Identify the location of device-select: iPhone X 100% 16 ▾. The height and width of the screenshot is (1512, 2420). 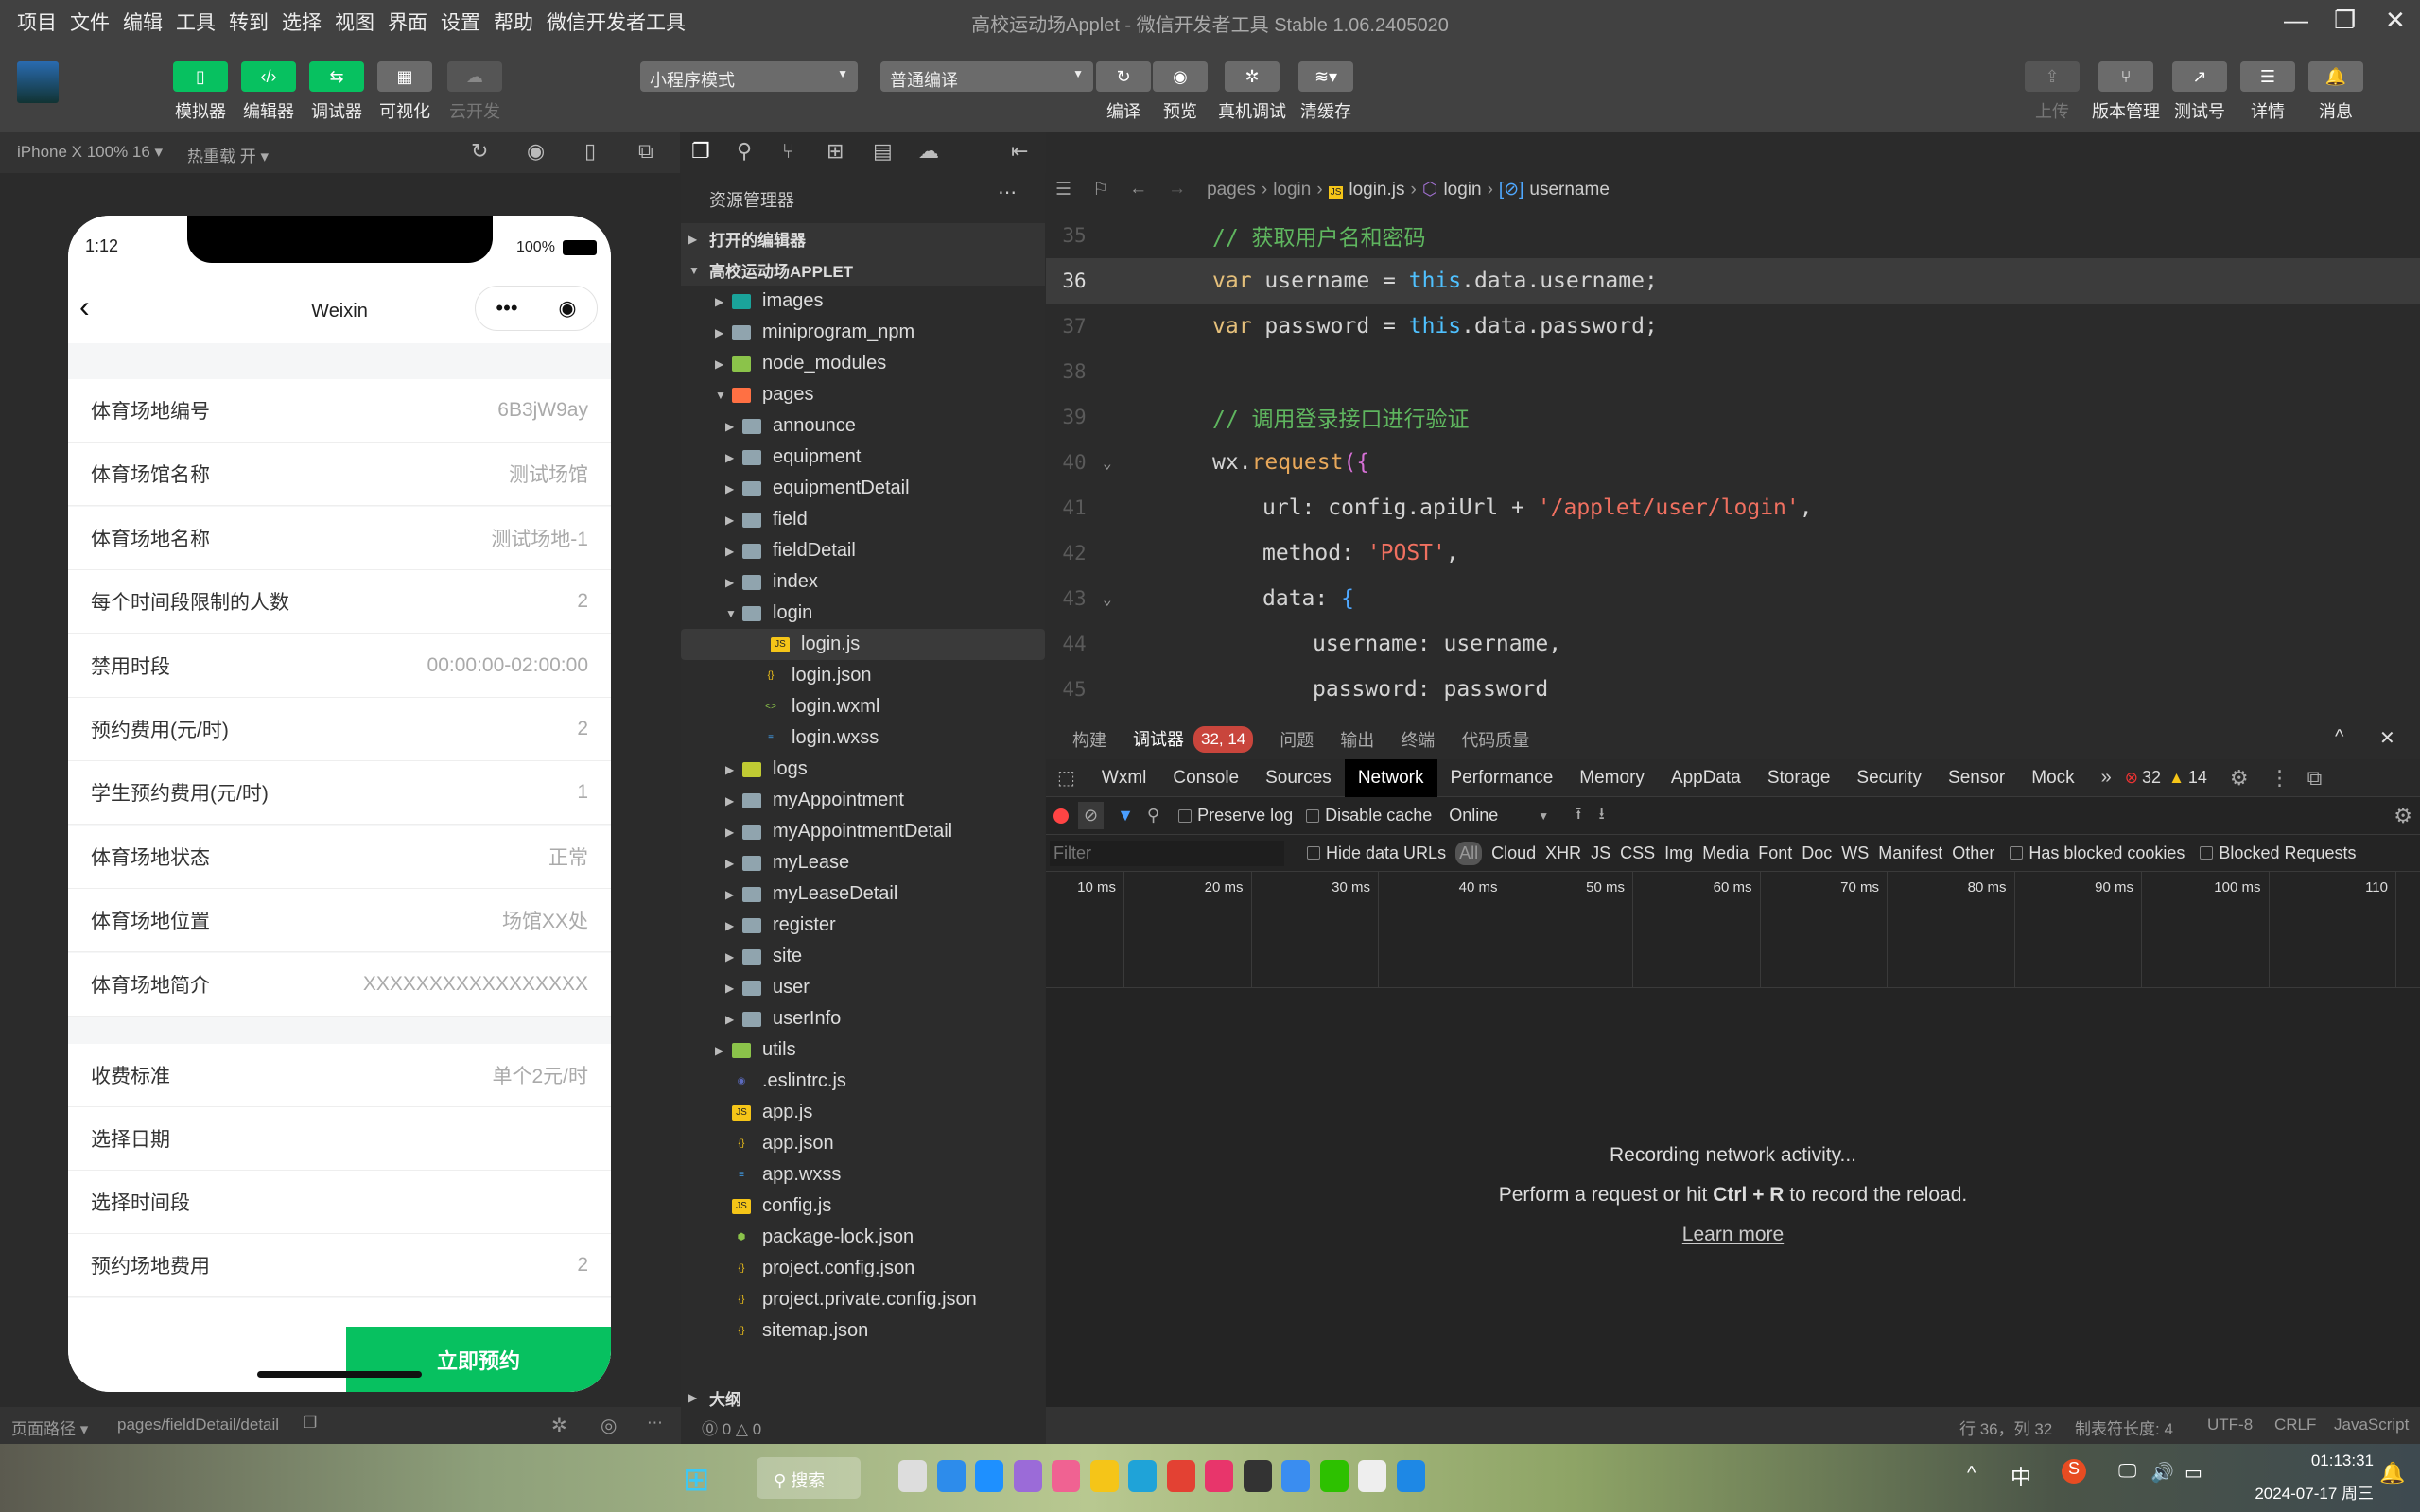
(90, 152).